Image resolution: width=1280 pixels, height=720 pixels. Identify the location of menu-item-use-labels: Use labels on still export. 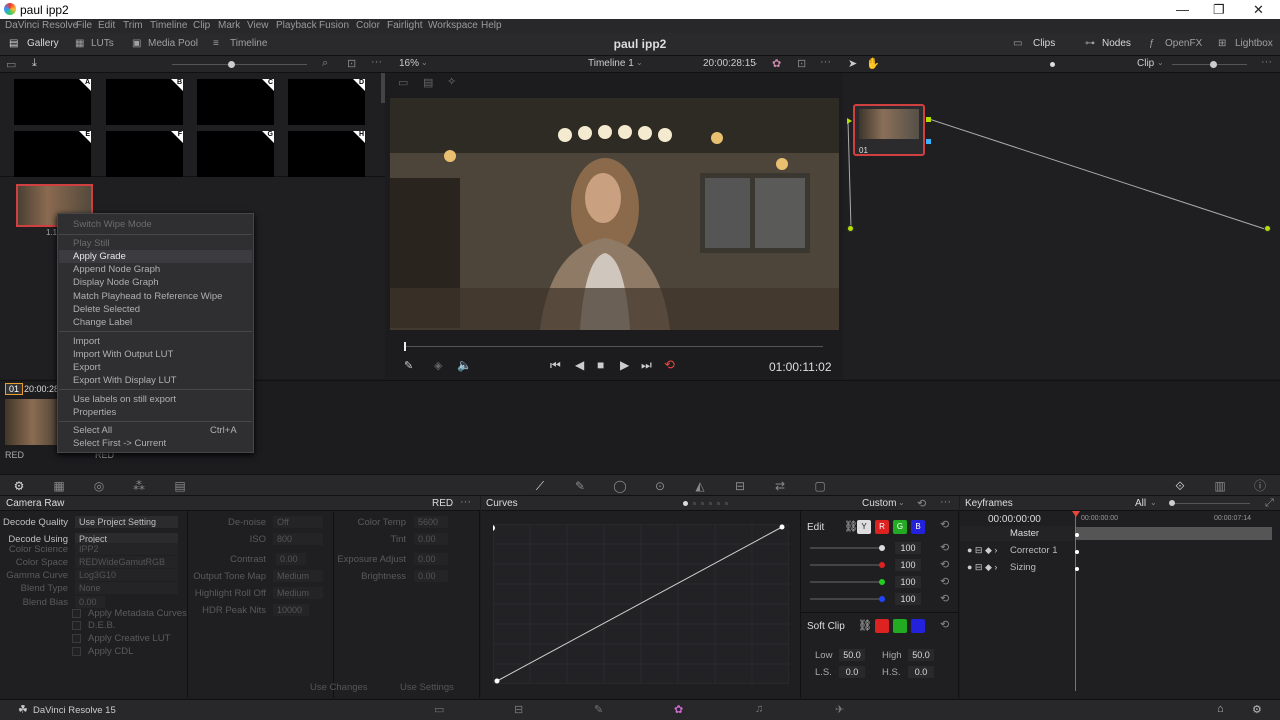
(124, 399).